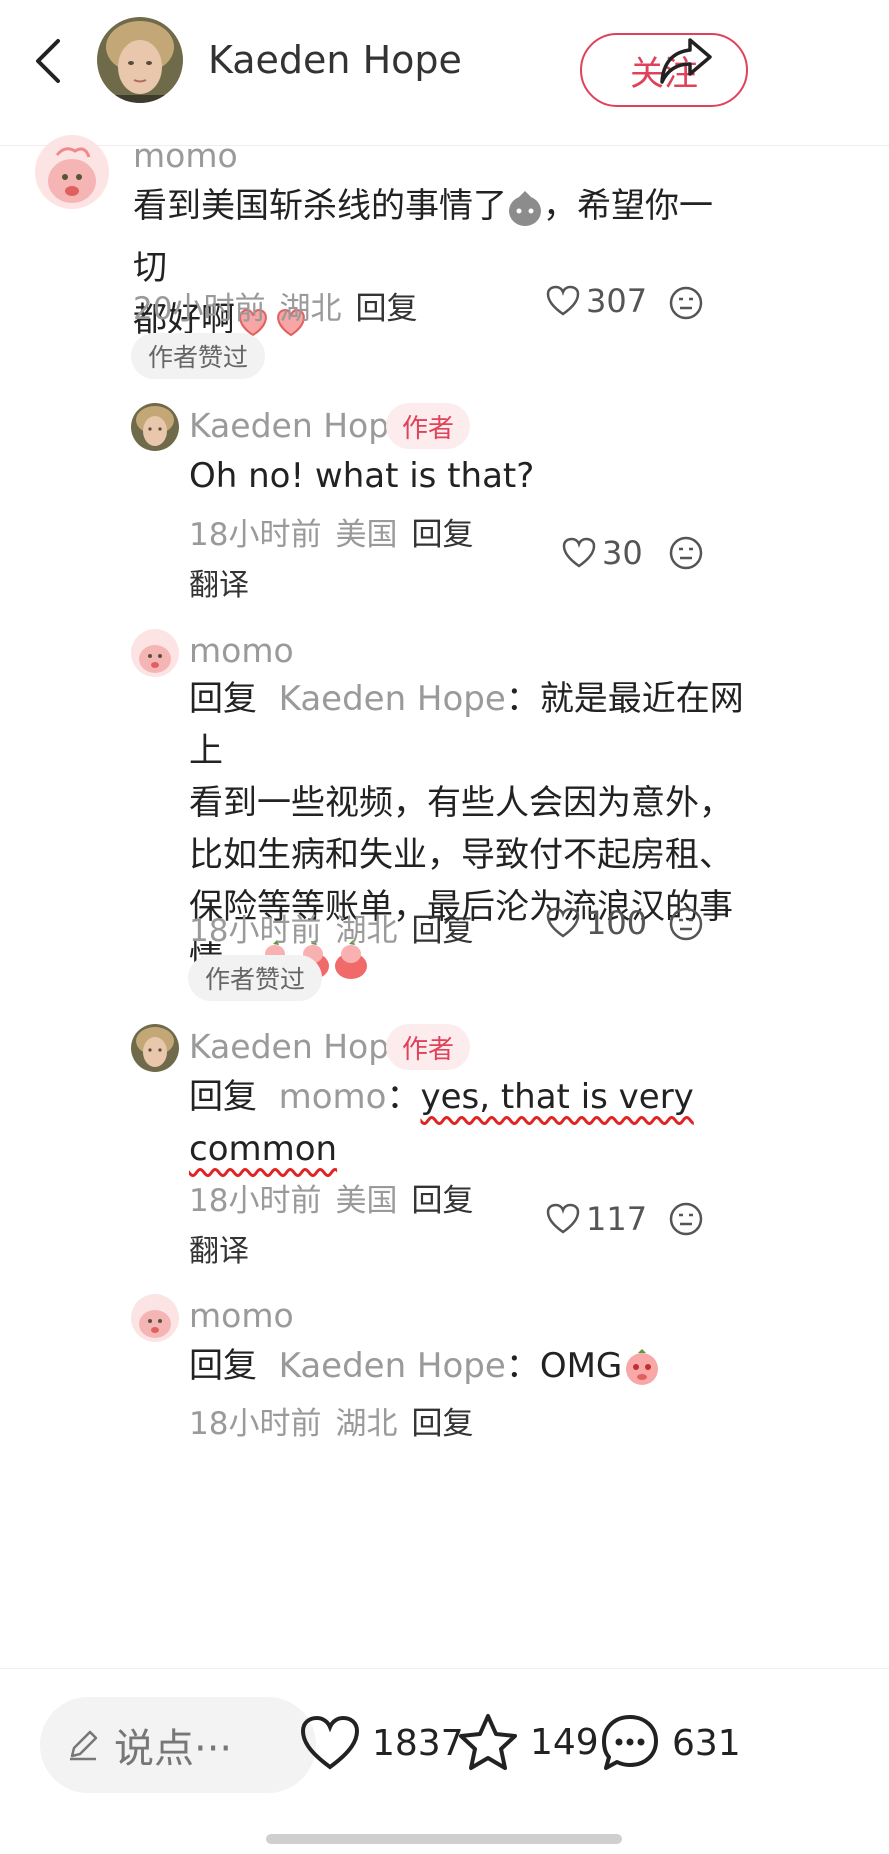  I want to click on share-arrow-icon, so click(686, 61).